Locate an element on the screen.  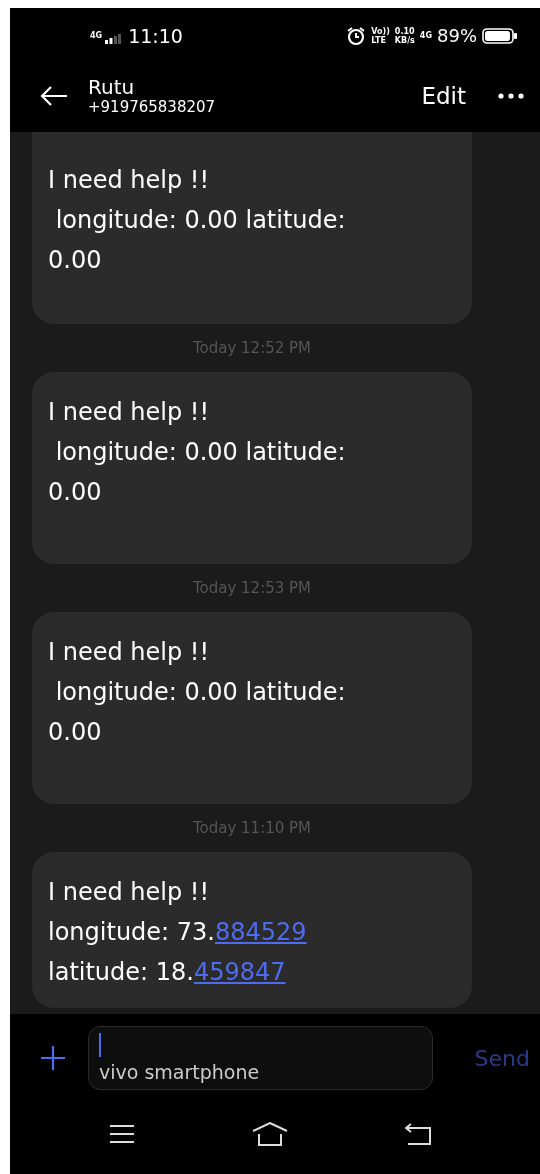
message-input-field: vivo smartphone is located at coordinates (260, 1058).